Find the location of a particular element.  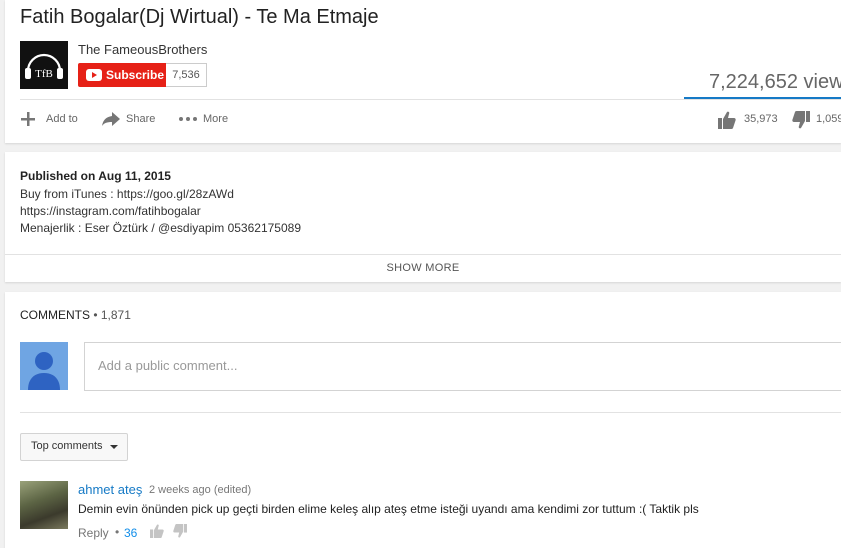

plus-icon is located at coordinates (28, 119).